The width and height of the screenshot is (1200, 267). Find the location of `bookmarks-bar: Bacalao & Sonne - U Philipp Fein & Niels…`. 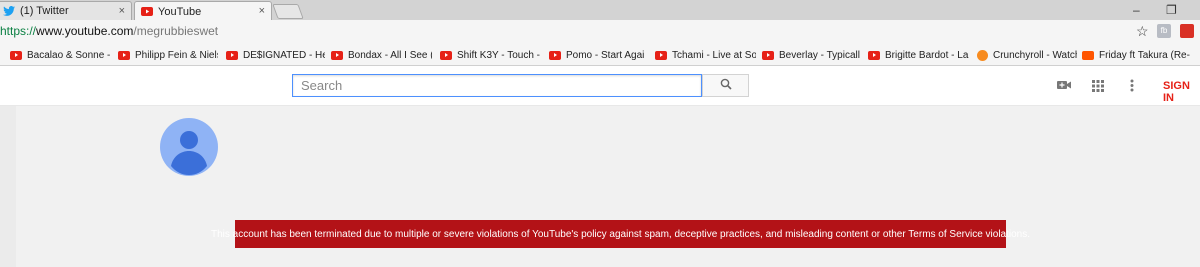

bookmarks-bar: Bacalao & Sonne - U Philipp Fein & Niels… is located at coordinates (600, 55).